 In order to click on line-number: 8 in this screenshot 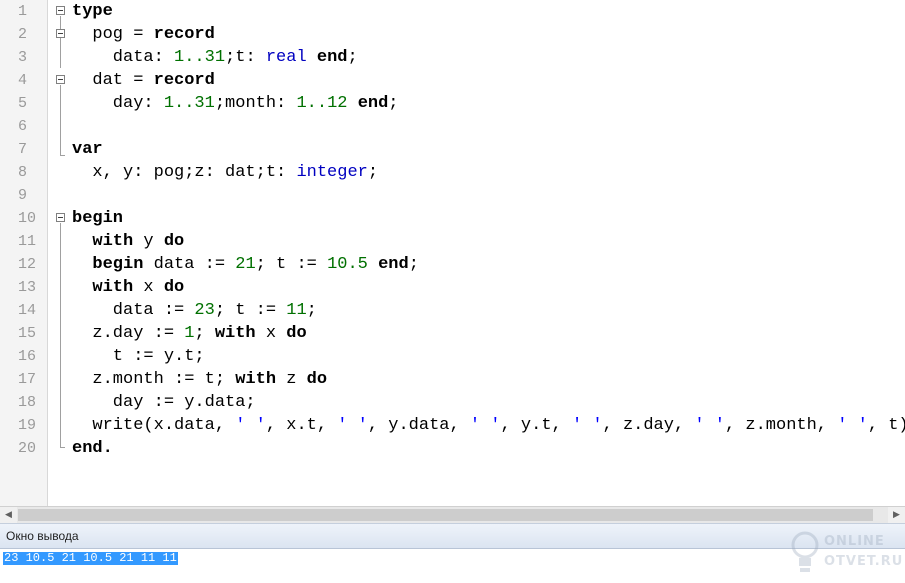, I will do `click(23, 172)`.